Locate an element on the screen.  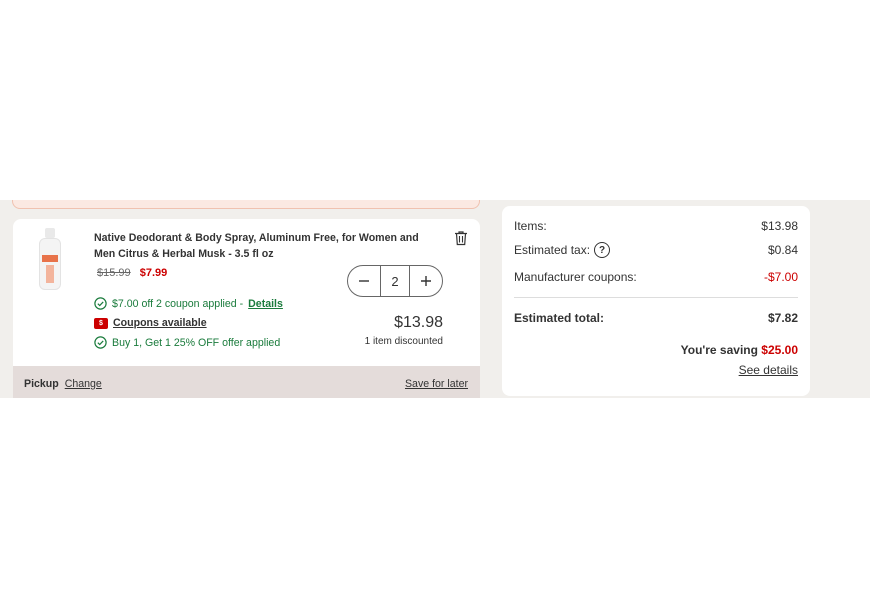
line-total: $13.98 is located at coordinates (418, 322).